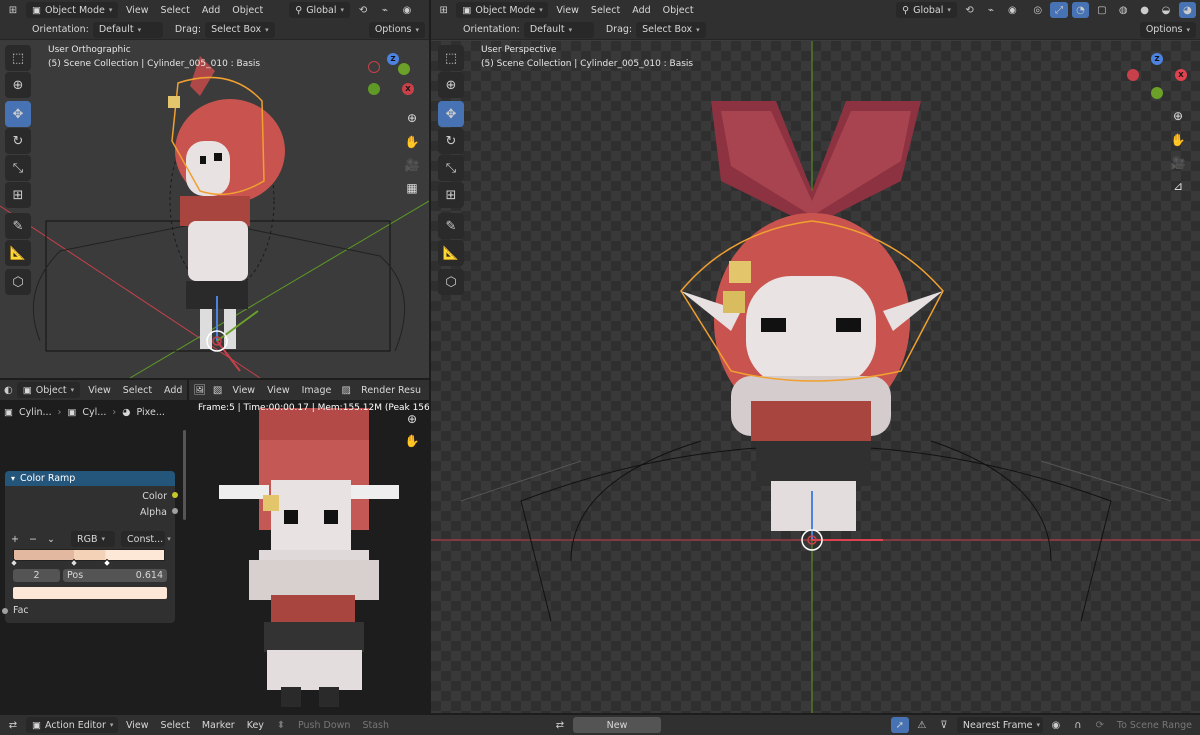 Image resolution: width=1200 pixels, height=735 pixels. Describe the element at coordinates (999, 725) in the screenshot. I see `snap-mode-dropdown: Nearest Frame ▾` at that location.